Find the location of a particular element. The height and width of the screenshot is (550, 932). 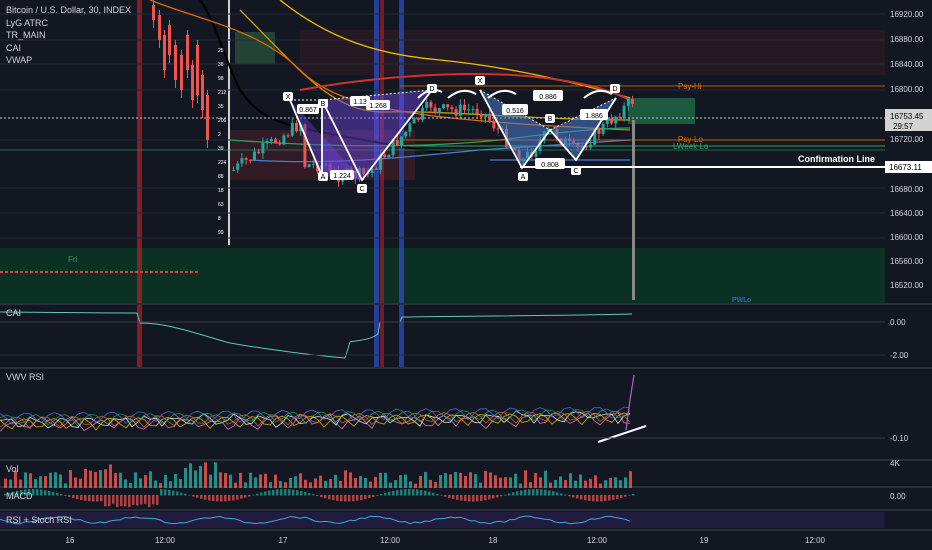

vwv-trendline is located at coordinates (622, 434).